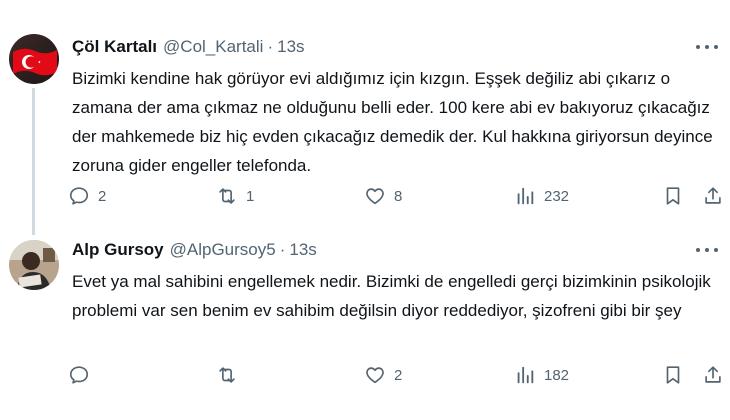 The width and height of the screenshot is (730, 420). Describe the element at coordinates (250, 196) in the screenshot. I see `retweet-count: 1` at that location.